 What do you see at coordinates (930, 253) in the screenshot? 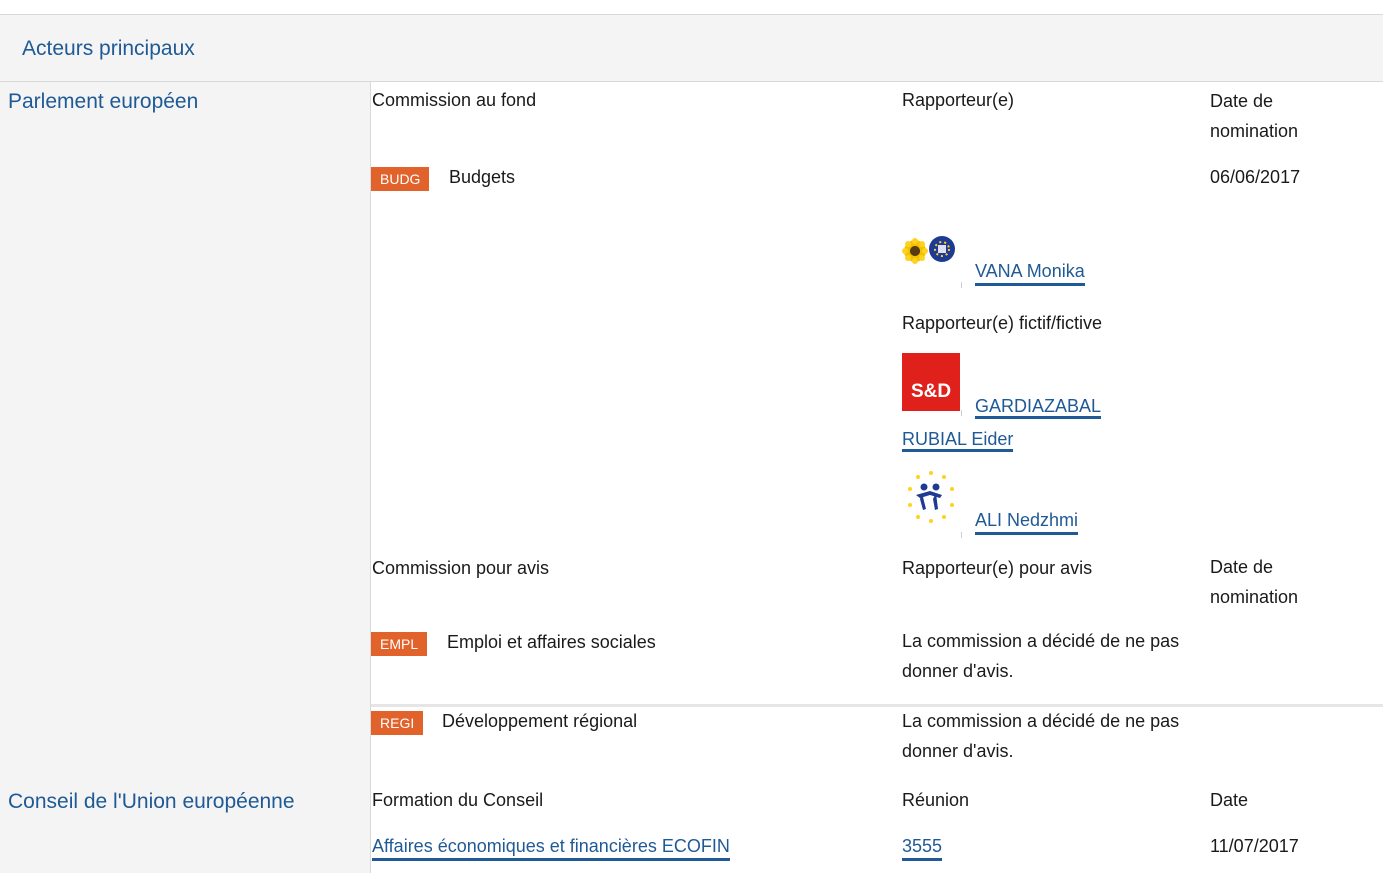
I see `greens-efa-logo-icon` at bounding box center [930, 253].